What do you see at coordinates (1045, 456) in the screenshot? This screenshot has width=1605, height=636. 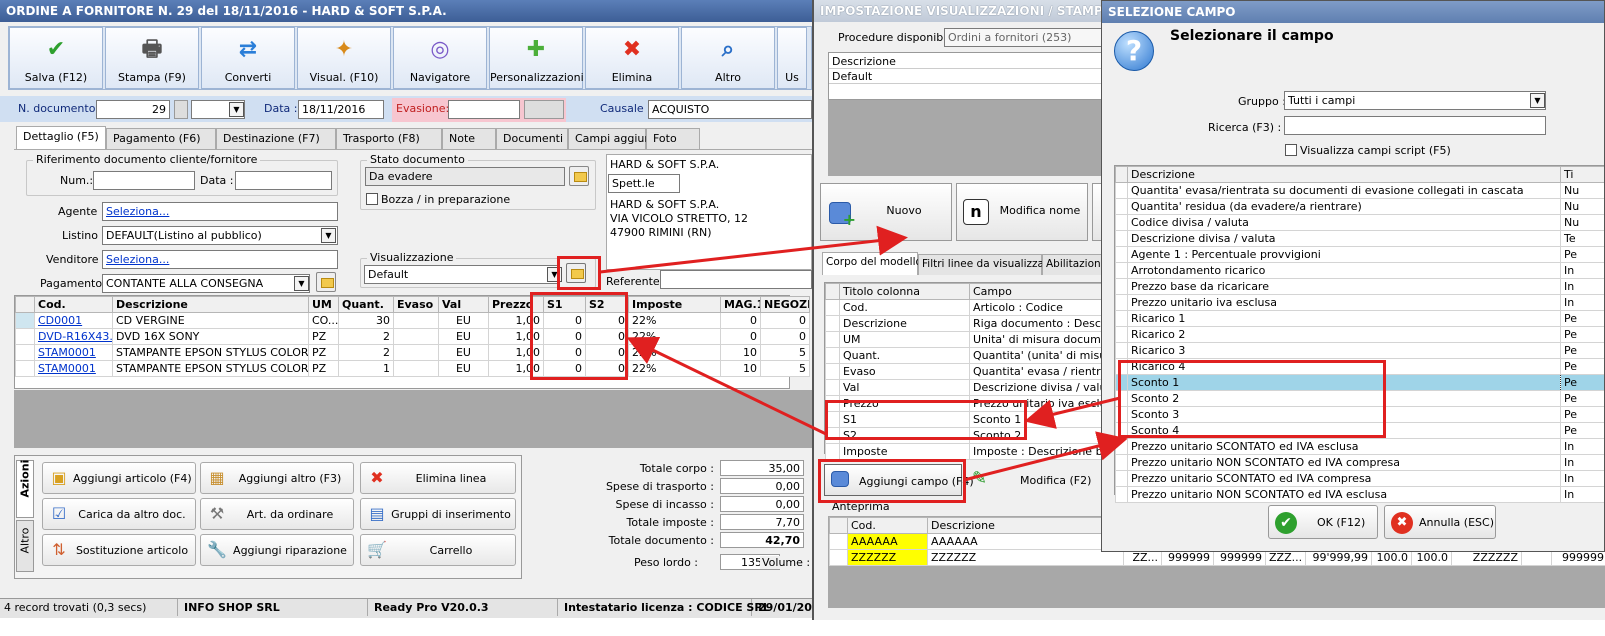 I see `arrow-aggiungi-to-sconto` at bounding box center [1045, 456].